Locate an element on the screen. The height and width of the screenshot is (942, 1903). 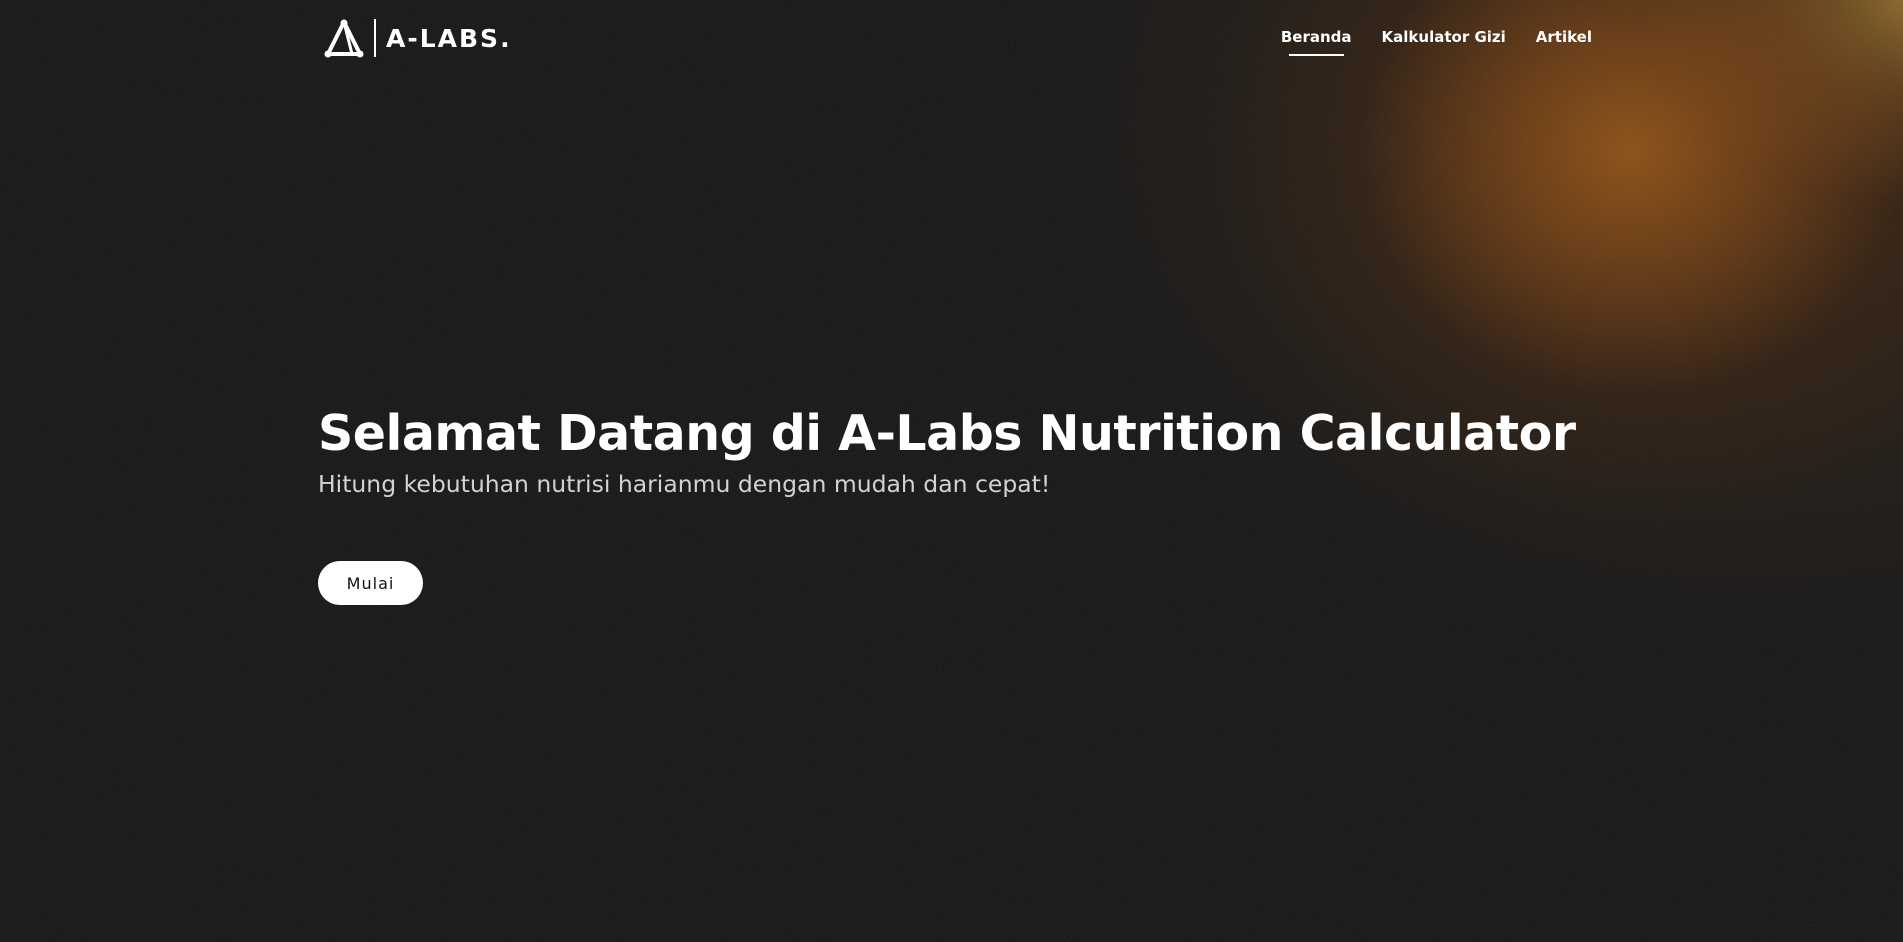
start-button: Mulai is located at coordinates (370, 583).